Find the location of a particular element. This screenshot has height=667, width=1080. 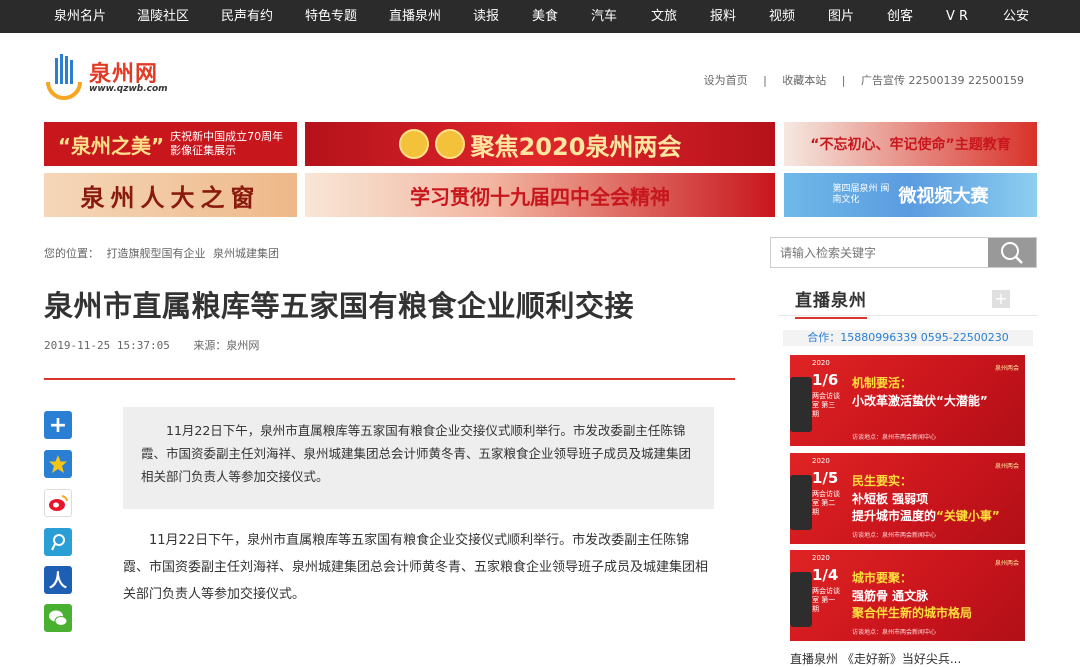

card-date: 1/5 is located at coordinates (825, 478).